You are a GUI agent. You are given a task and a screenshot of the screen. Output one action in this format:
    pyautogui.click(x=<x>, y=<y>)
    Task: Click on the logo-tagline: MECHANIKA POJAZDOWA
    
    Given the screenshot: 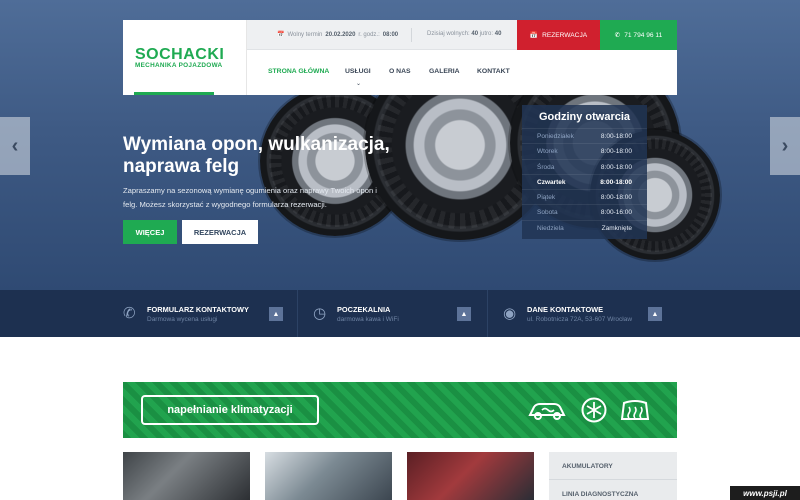 What is the action you would take?
    pyautogui.click(x=179, y=65)
    